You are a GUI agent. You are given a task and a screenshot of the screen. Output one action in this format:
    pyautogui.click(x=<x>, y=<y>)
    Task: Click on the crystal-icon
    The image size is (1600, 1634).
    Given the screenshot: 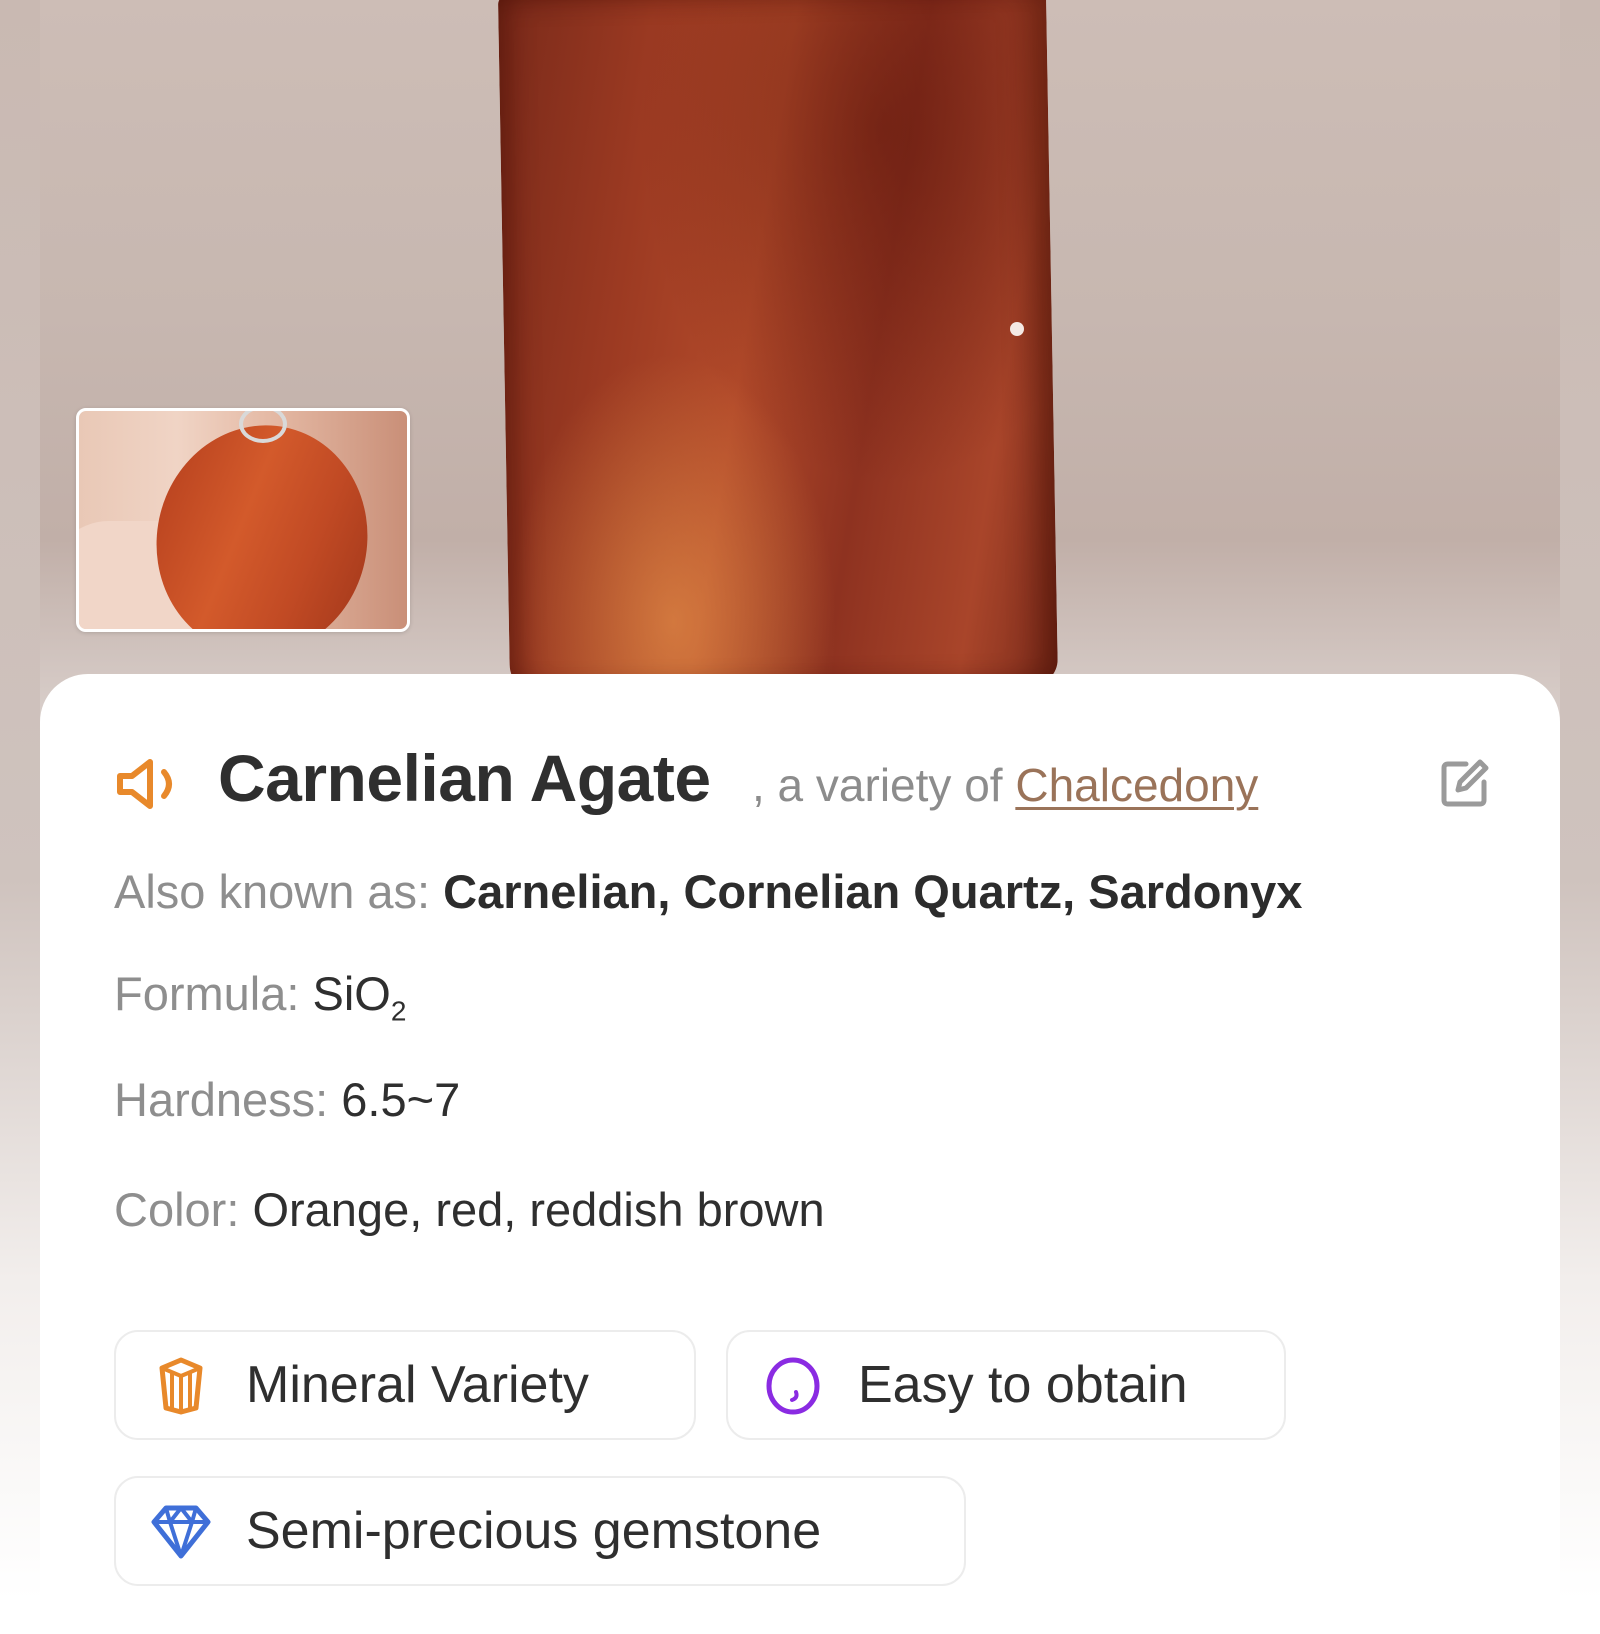 What is the action you would take?
    pyautogui.click(x=181, y=1386)
    